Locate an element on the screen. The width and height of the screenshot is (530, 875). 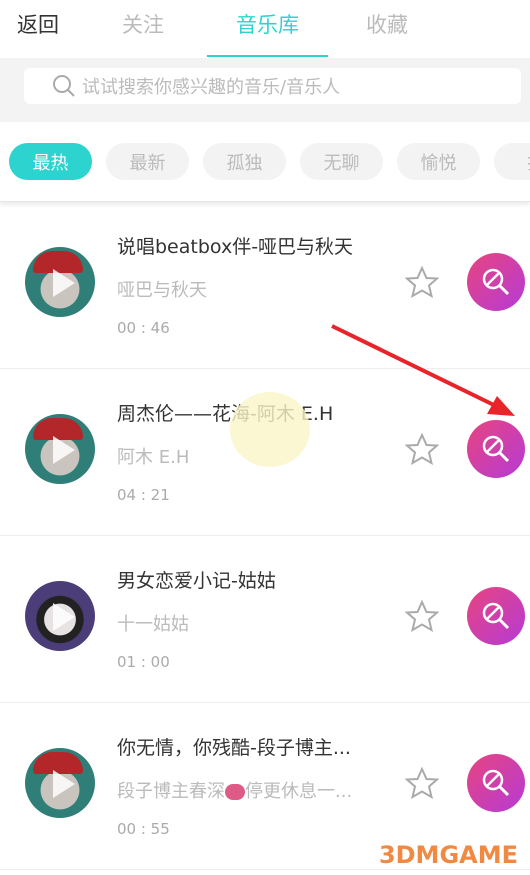
song-artist: 十一姑姑 is located at coordinates (153, 624).